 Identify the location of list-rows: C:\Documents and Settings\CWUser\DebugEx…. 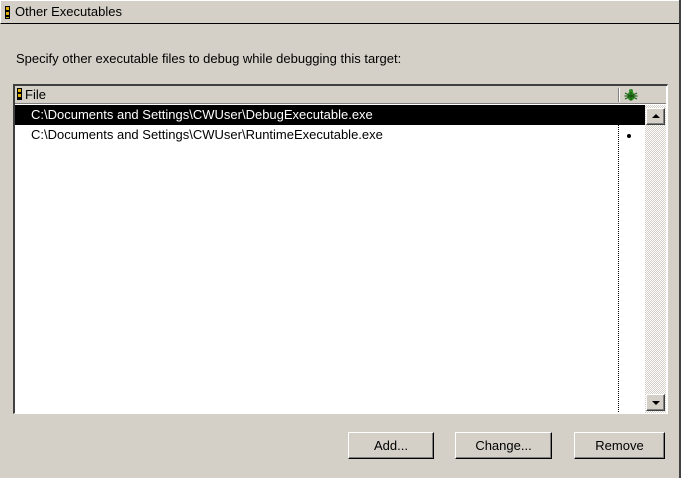
(330, 125).